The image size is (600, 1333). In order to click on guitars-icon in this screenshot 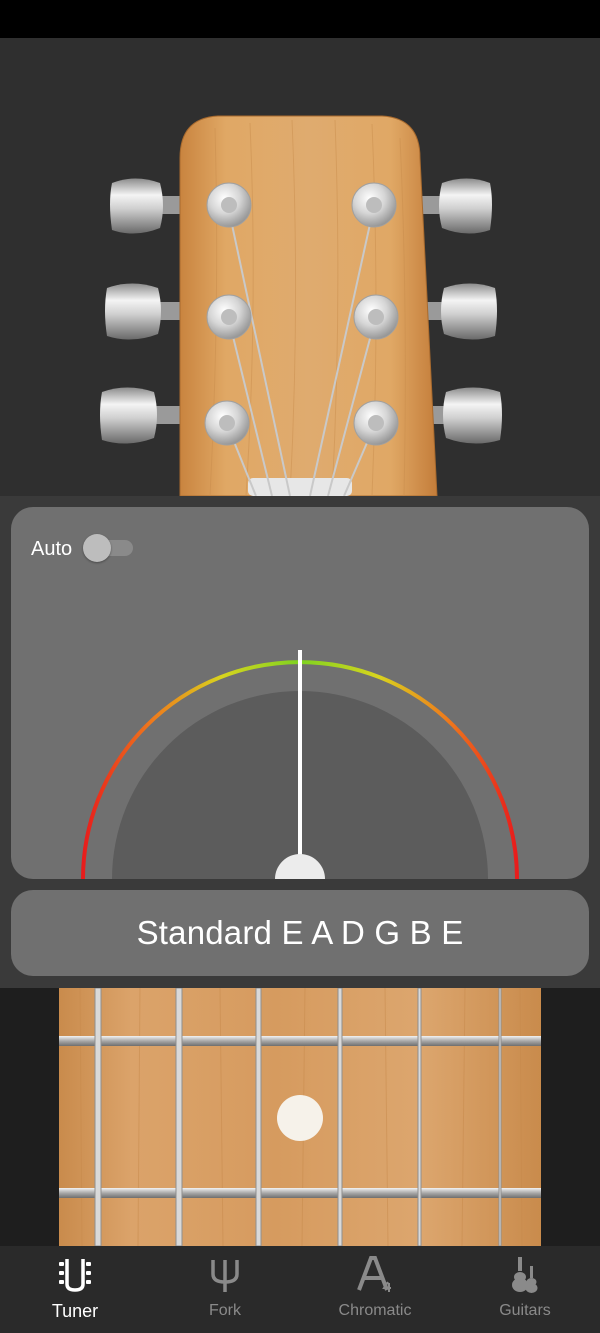, I will do `click(525, 1275)`.